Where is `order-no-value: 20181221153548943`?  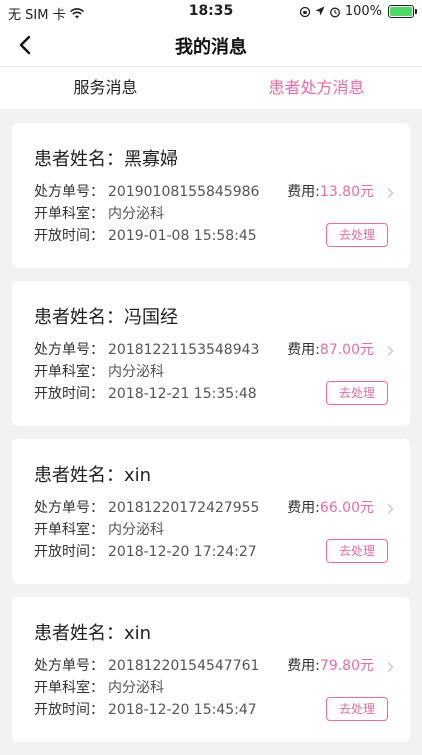
order-no-value: 20181221153548943 is located at coordinates (184, 350).